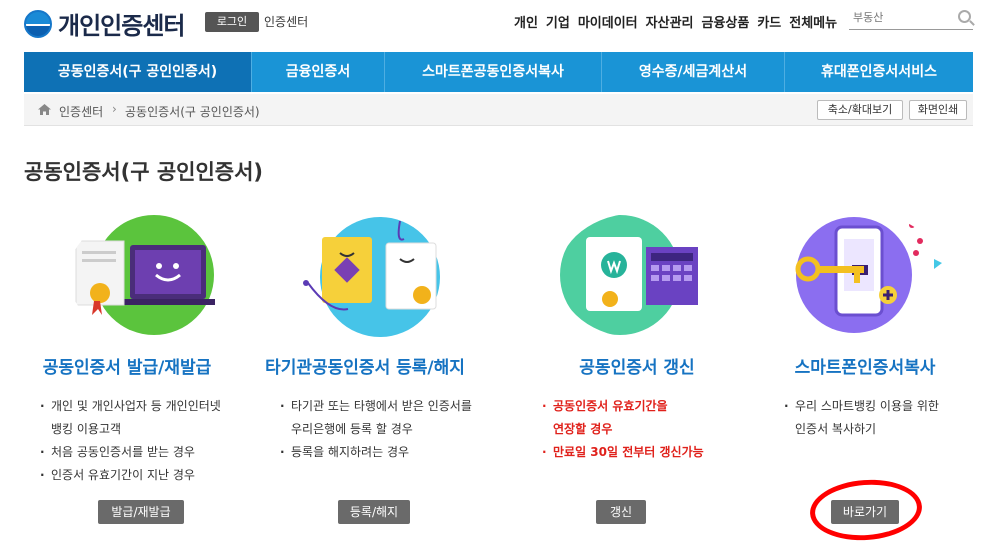 The width and height of the screenshot is (988, 549). What do you see at coordinates (150, 475) in the screenshot?
I see `desc-line: 인증서 유효기간이 지난 경우` at bounding box center [150, 475].